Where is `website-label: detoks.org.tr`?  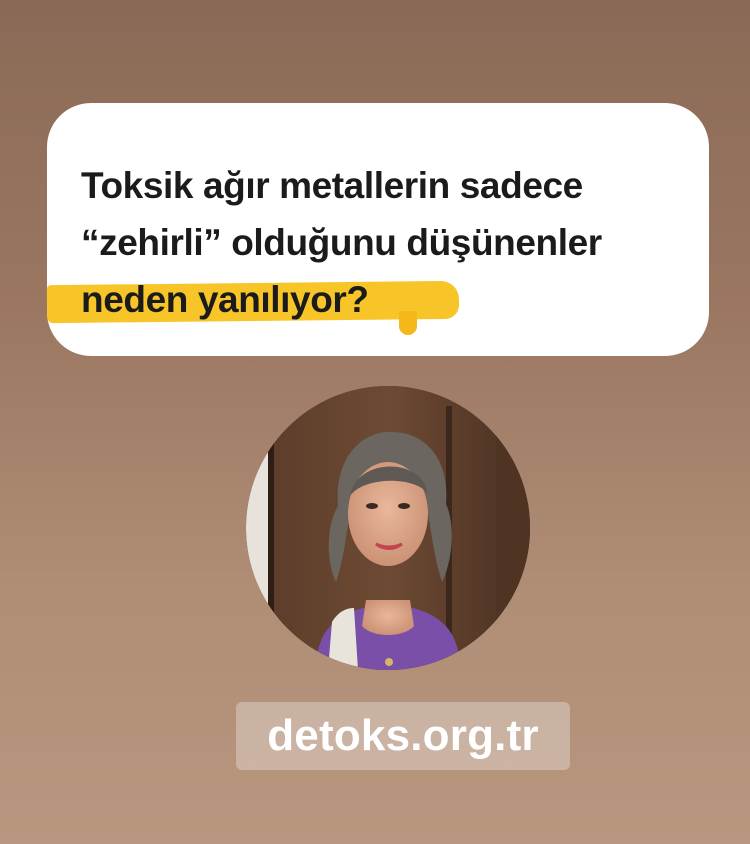 website-label: detoks.org.tr is located at coordinates (403, 736).